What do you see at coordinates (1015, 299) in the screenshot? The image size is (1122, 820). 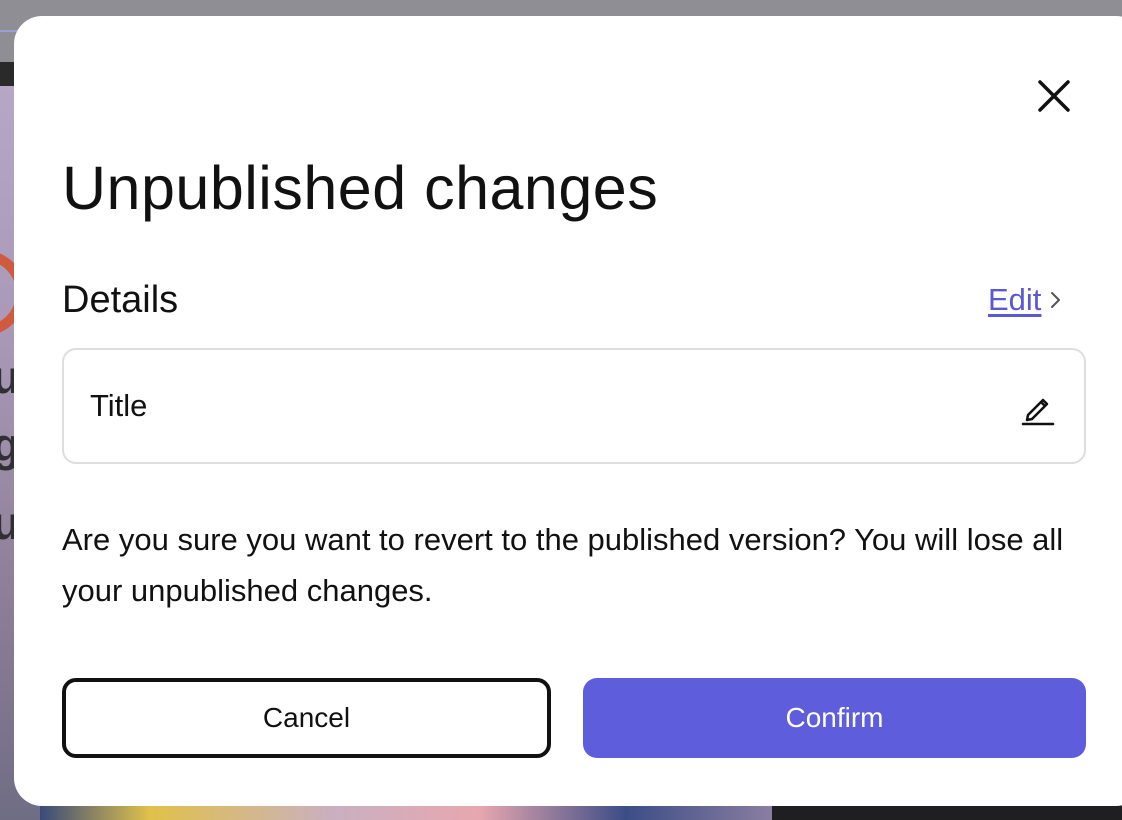 I see `edit-link-label: Edit` at bounding box center [1015, 299].